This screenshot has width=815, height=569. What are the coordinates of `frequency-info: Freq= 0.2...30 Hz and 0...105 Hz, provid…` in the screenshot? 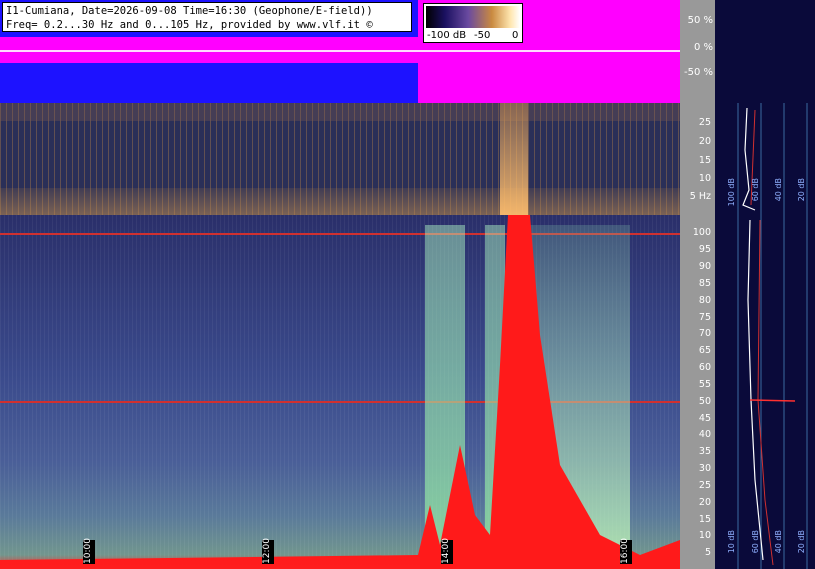 It's located at (189, 25).